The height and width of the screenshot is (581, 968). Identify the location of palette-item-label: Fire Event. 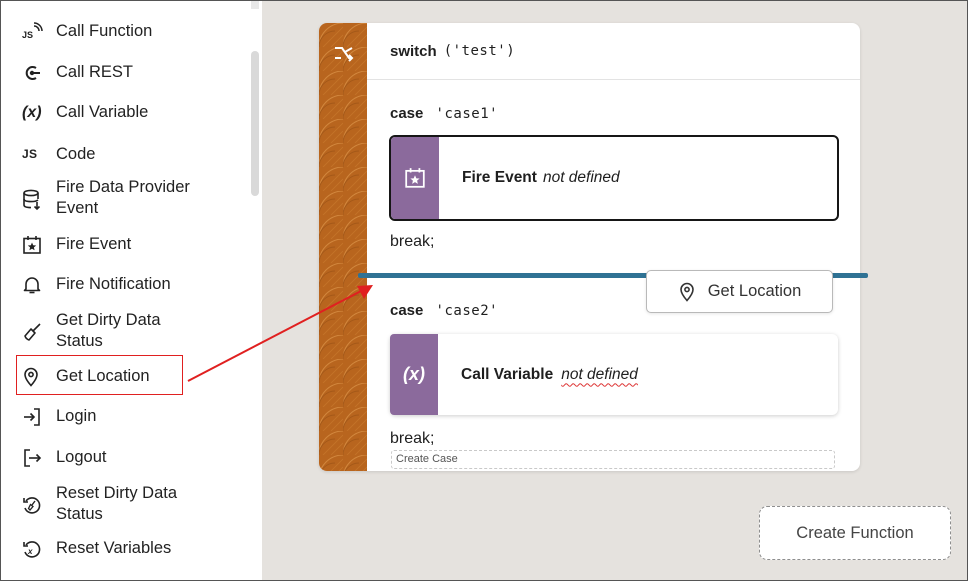
(94, 244).